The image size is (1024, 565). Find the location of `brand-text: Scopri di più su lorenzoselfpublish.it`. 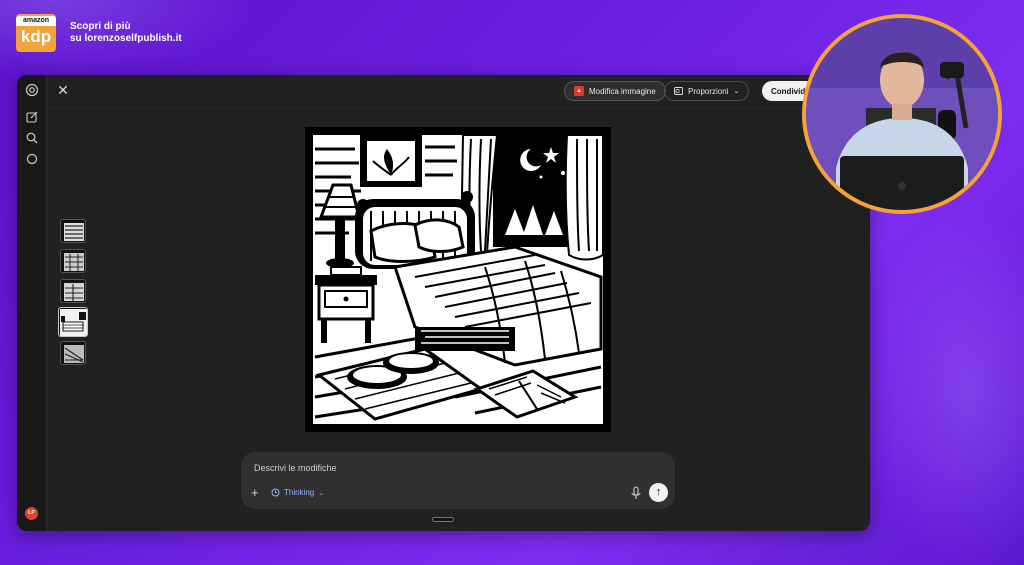

brand-text: Scopri di più su lorenzoselfpublish.it is located at coordinates (126, 33).